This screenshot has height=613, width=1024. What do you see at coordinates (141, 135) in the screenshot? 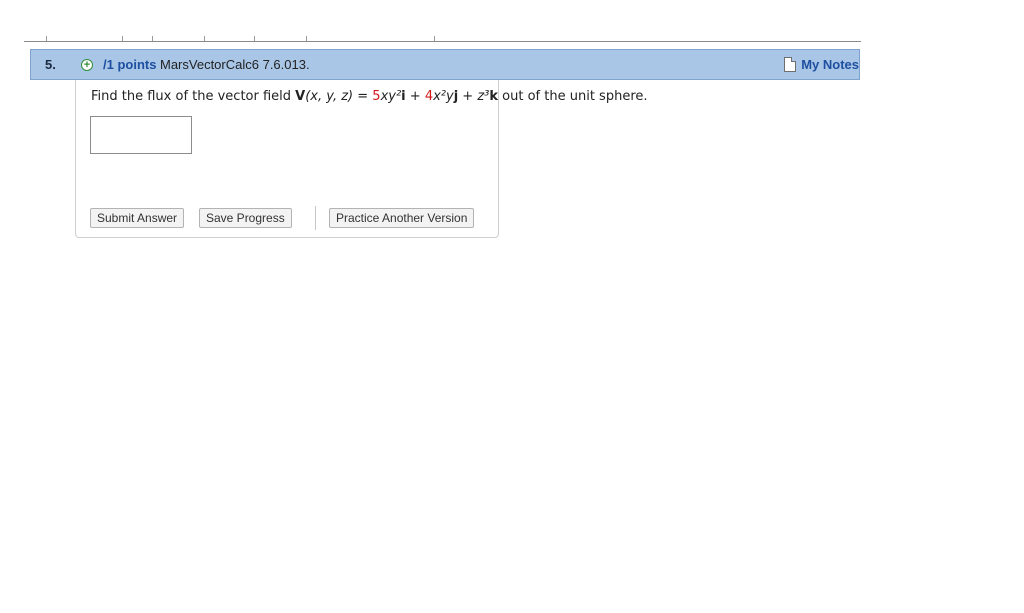
I see `answer-input` at bounding box center [141, 135].